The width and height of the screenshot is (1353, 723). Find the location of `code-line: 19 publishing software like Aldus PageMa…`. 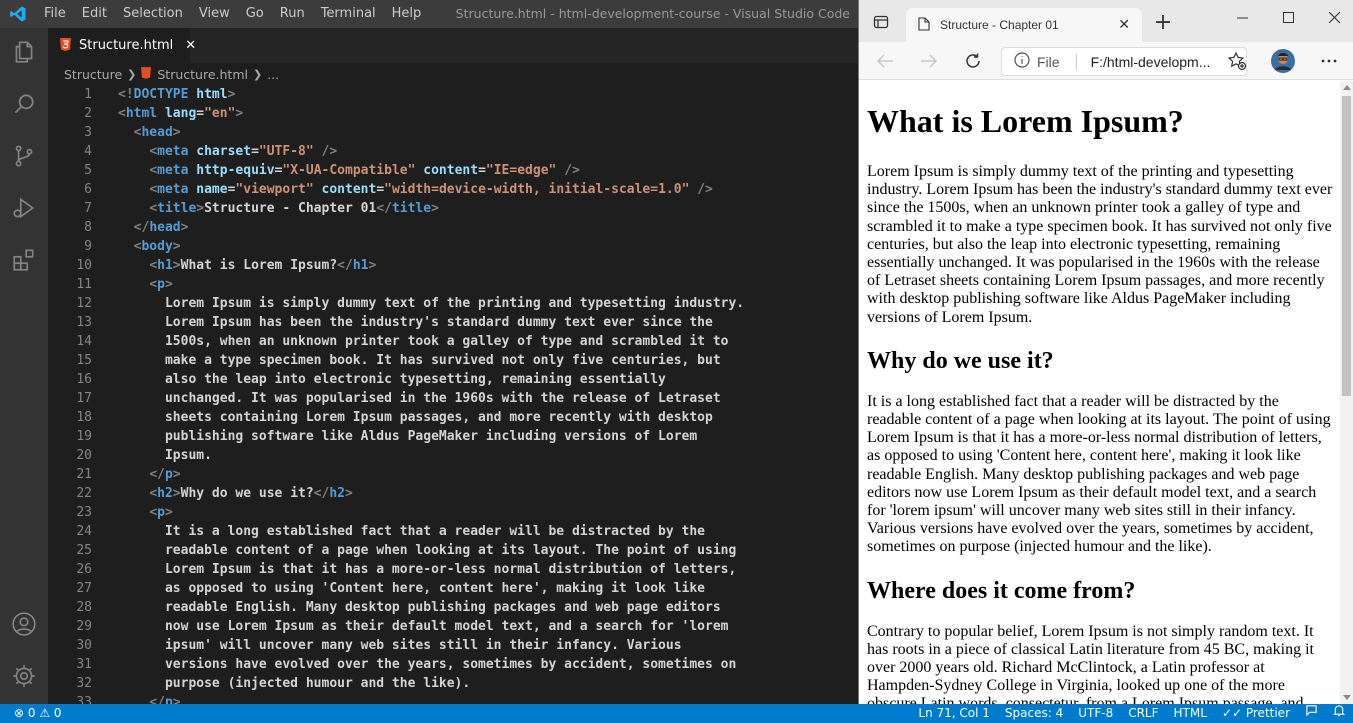

code-line: 19 publishing software like Aldus PageMa… is located at coordinates (453, 436).